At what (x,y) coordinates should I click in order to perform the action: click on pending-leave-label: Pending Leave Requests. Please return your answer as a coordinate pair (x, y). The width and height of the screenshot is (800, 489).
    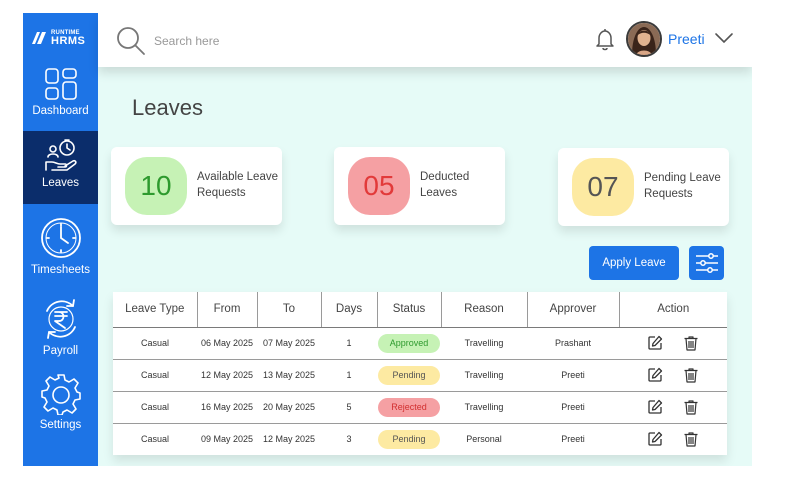
    Looking at the image, I should click on (682, 186).